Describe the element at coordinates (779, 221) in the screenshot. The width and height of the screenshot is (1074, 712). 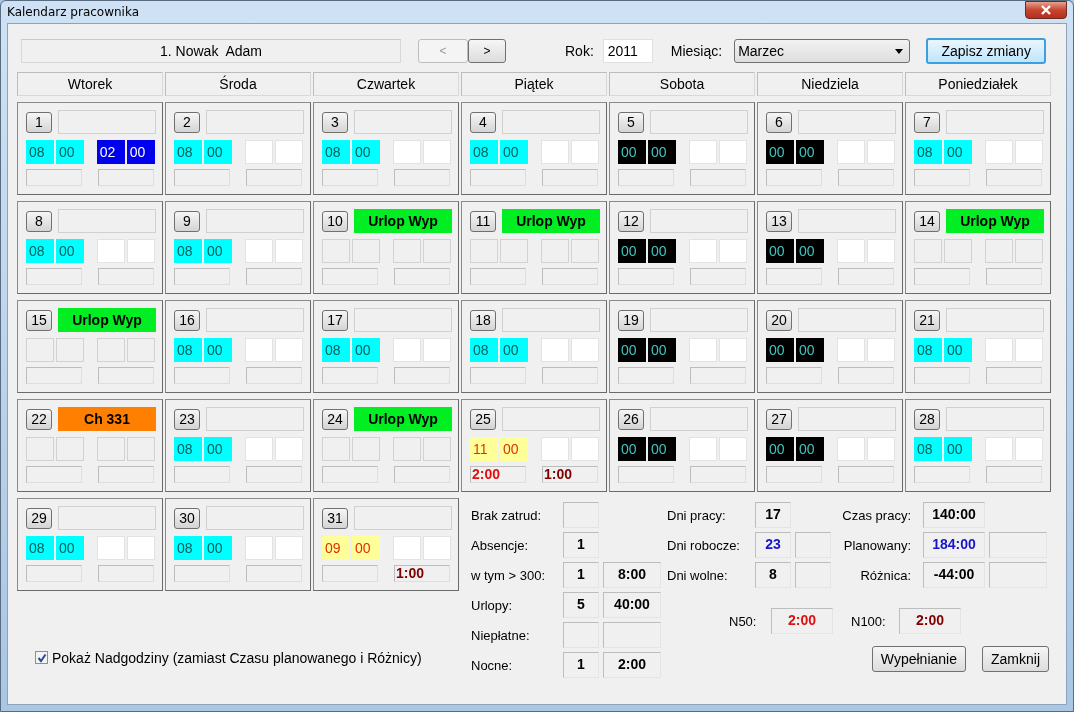
I see `day-button: 13` at that location.